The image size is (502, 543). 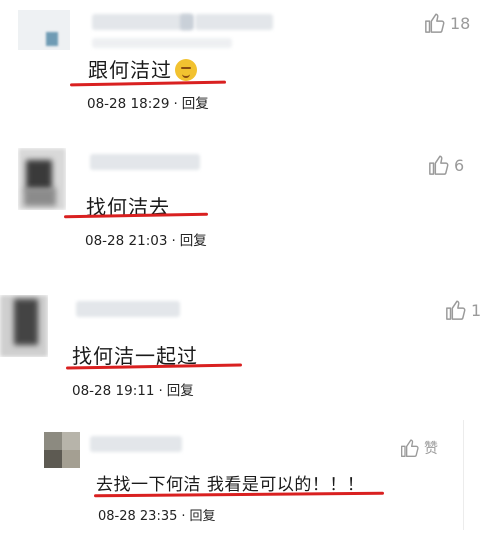 What do you see at coordinates (447, 23) in the screenshot?
I see `like-button: 18` at bounding box center [447, 23].